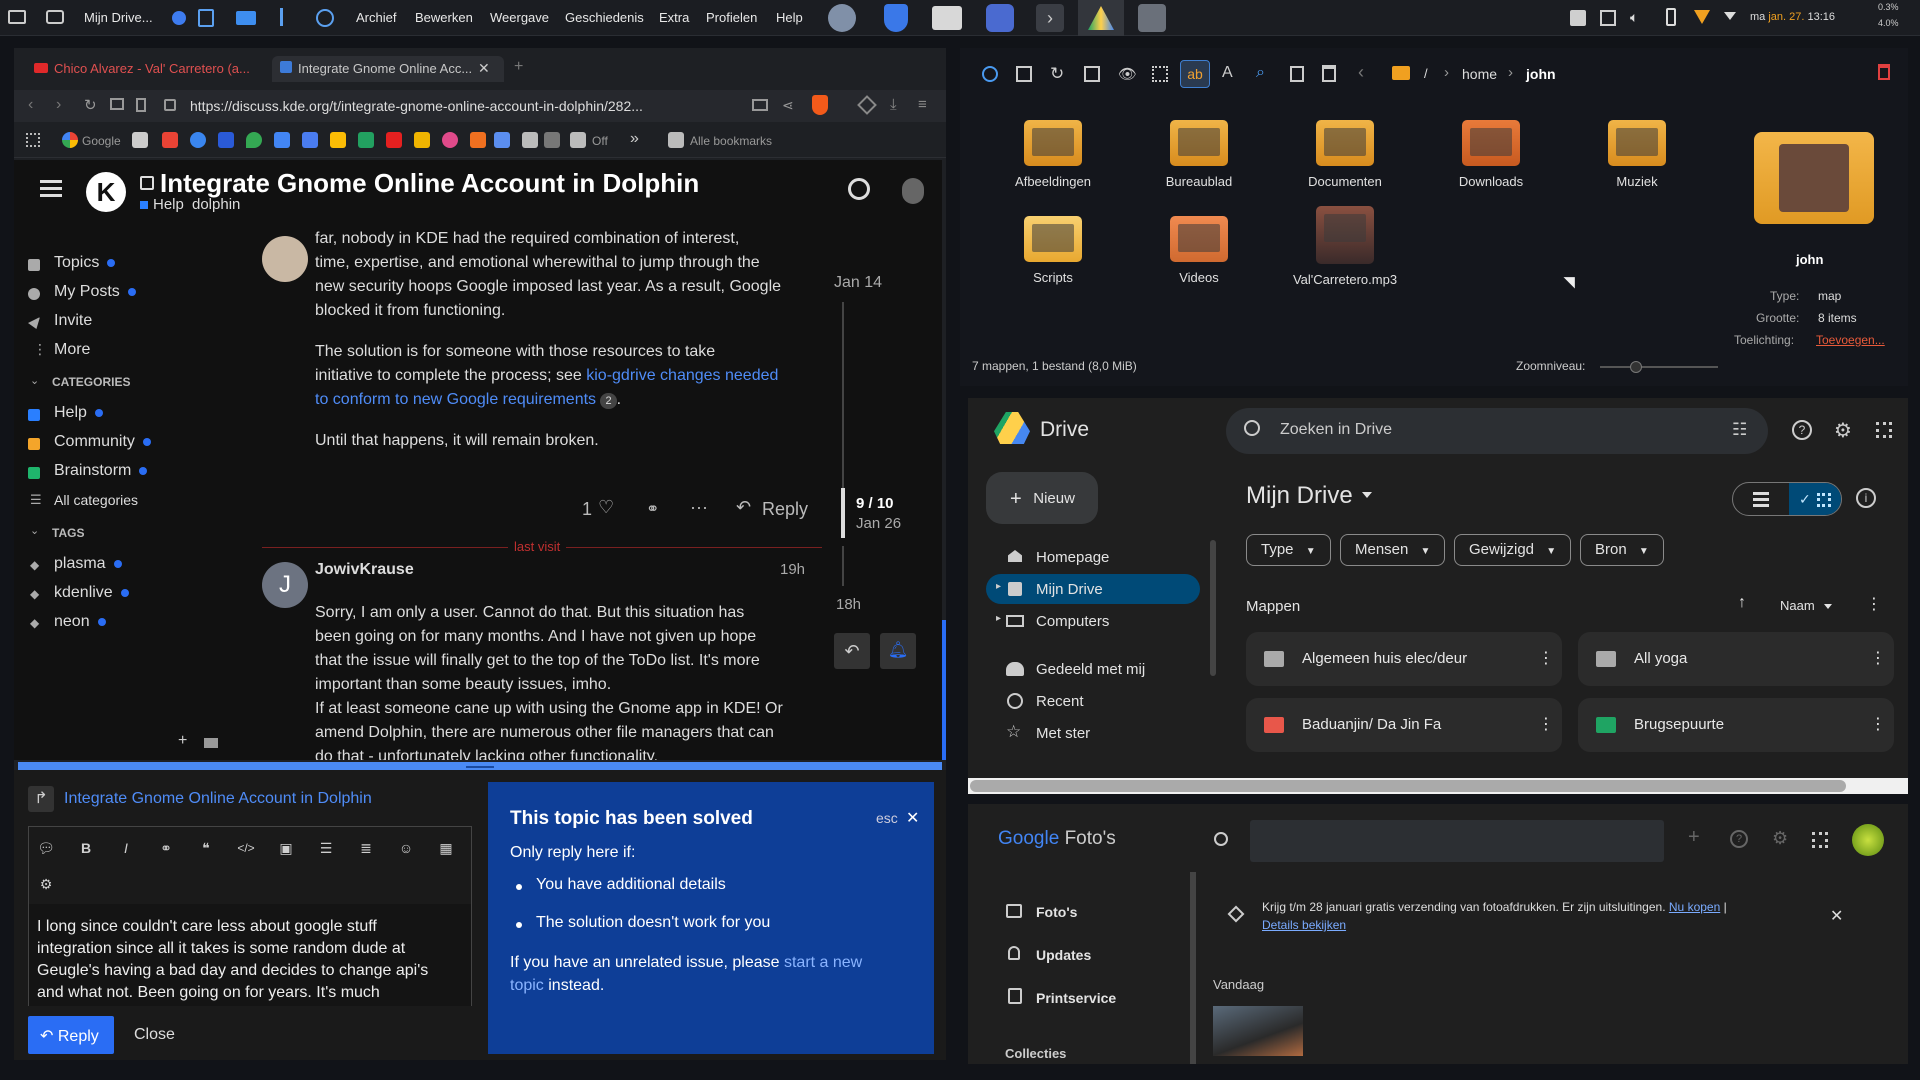  I want to click on drive-nav-mijn-drive: Mijn Drive, so click(1069, 589).